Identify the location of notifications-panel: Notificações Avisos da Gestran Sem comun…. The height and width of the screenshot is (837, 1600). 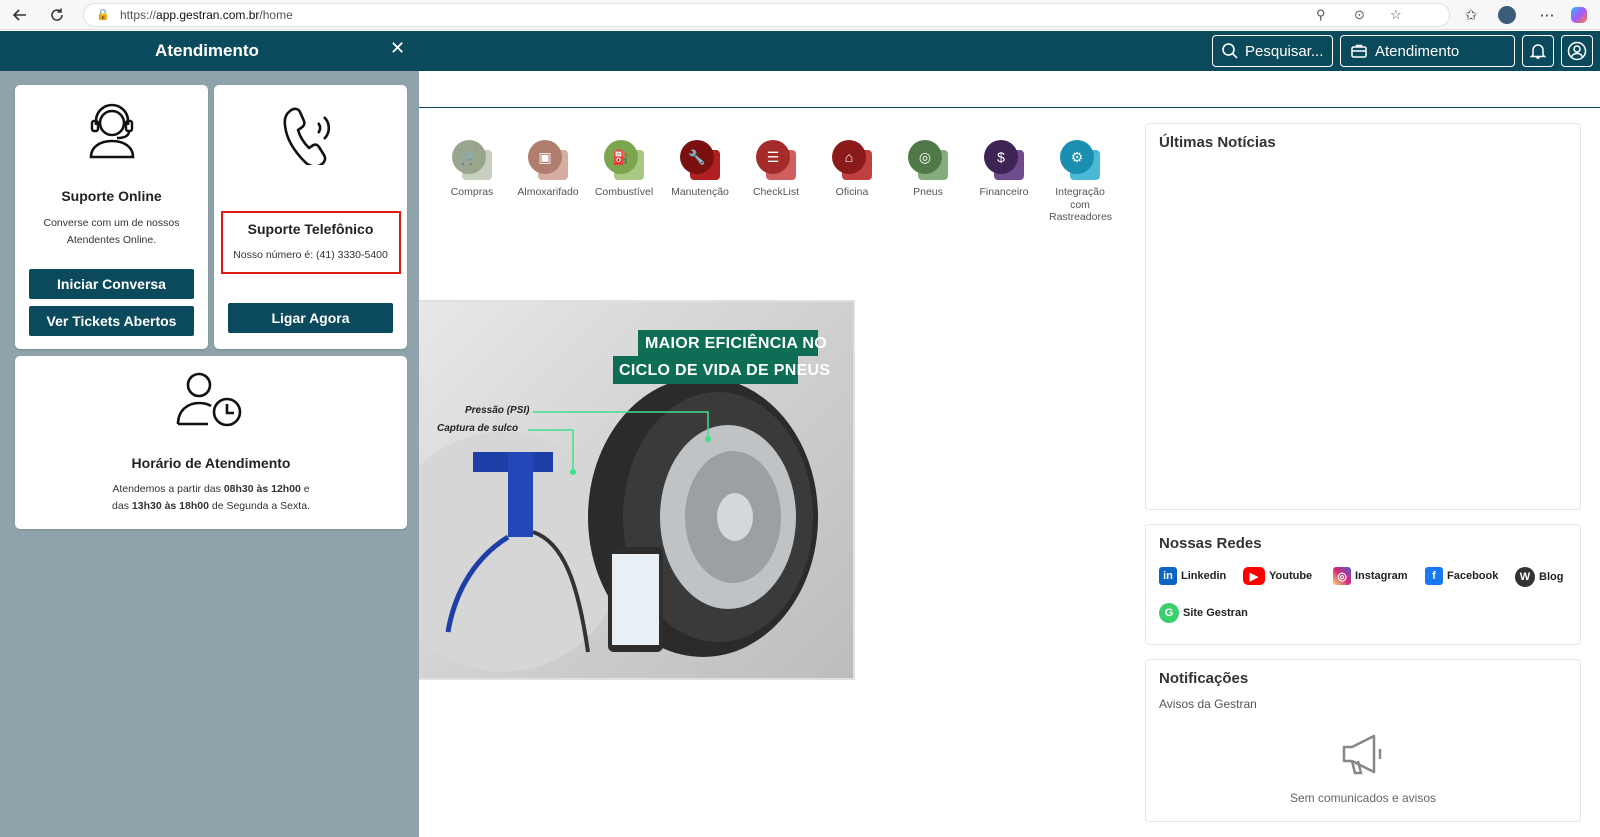
(1363, 740).